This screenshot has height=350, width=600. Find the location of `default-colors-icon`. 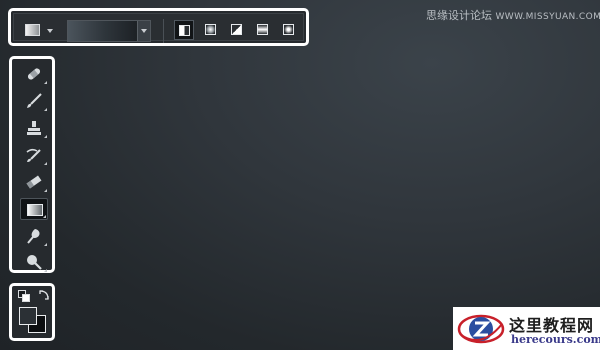

default-colors-icon is located at coordinates (24, 296).